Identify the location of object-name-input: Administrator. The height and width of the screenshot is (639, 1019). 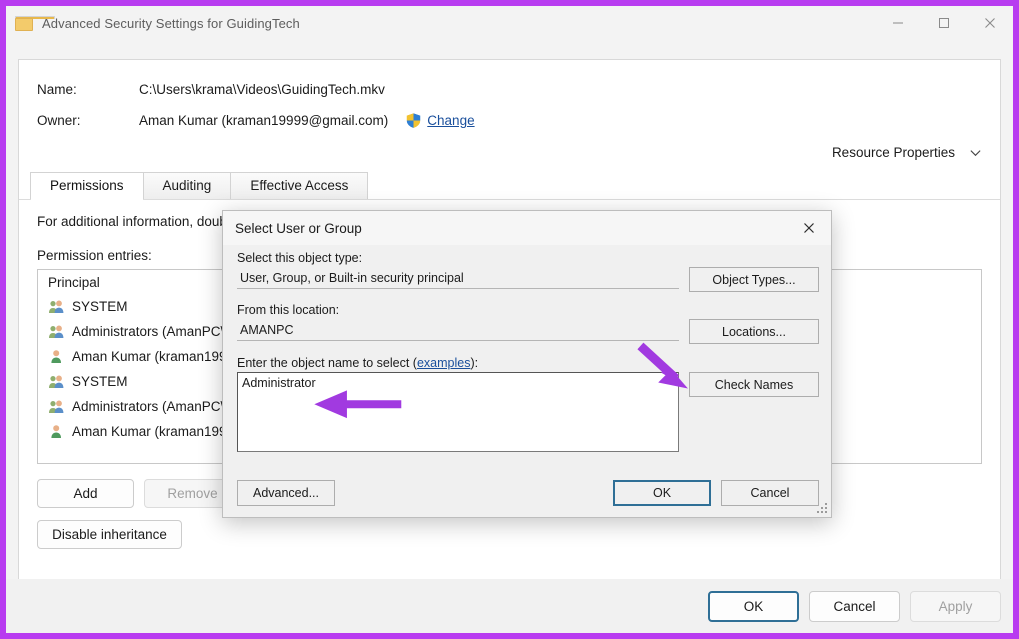
(458, 412).